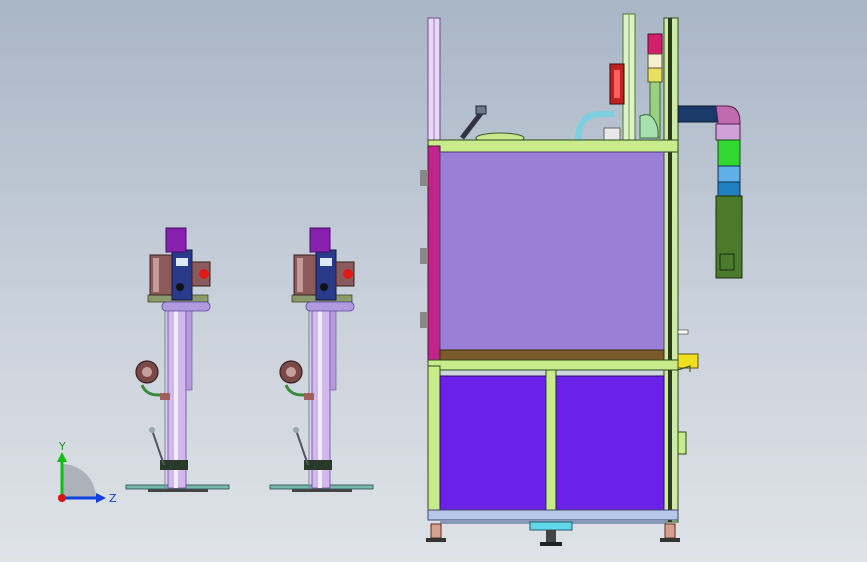  Describe the element at coordinates (434, 441) in the screenshot. I see `left-column-lower` at that location.